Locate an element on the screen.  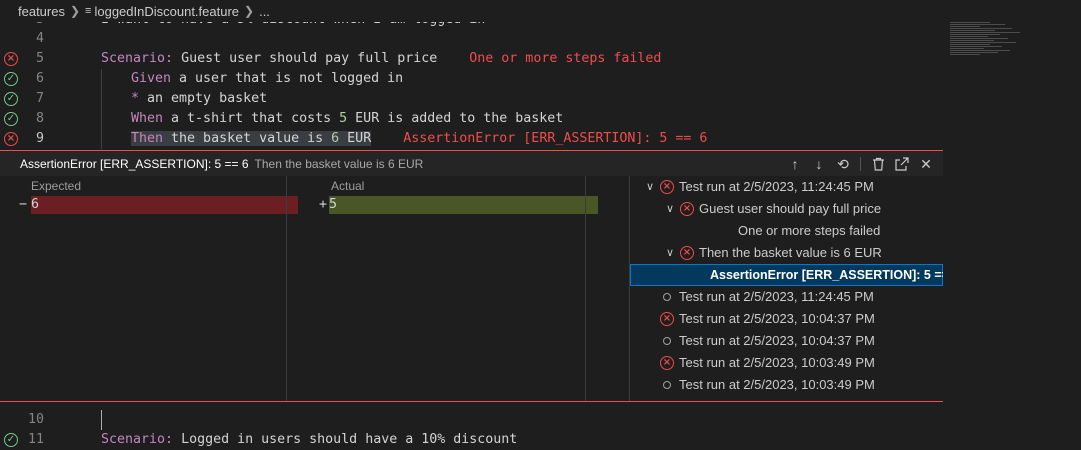
keyword: Given is located at coordinates (151, 78).